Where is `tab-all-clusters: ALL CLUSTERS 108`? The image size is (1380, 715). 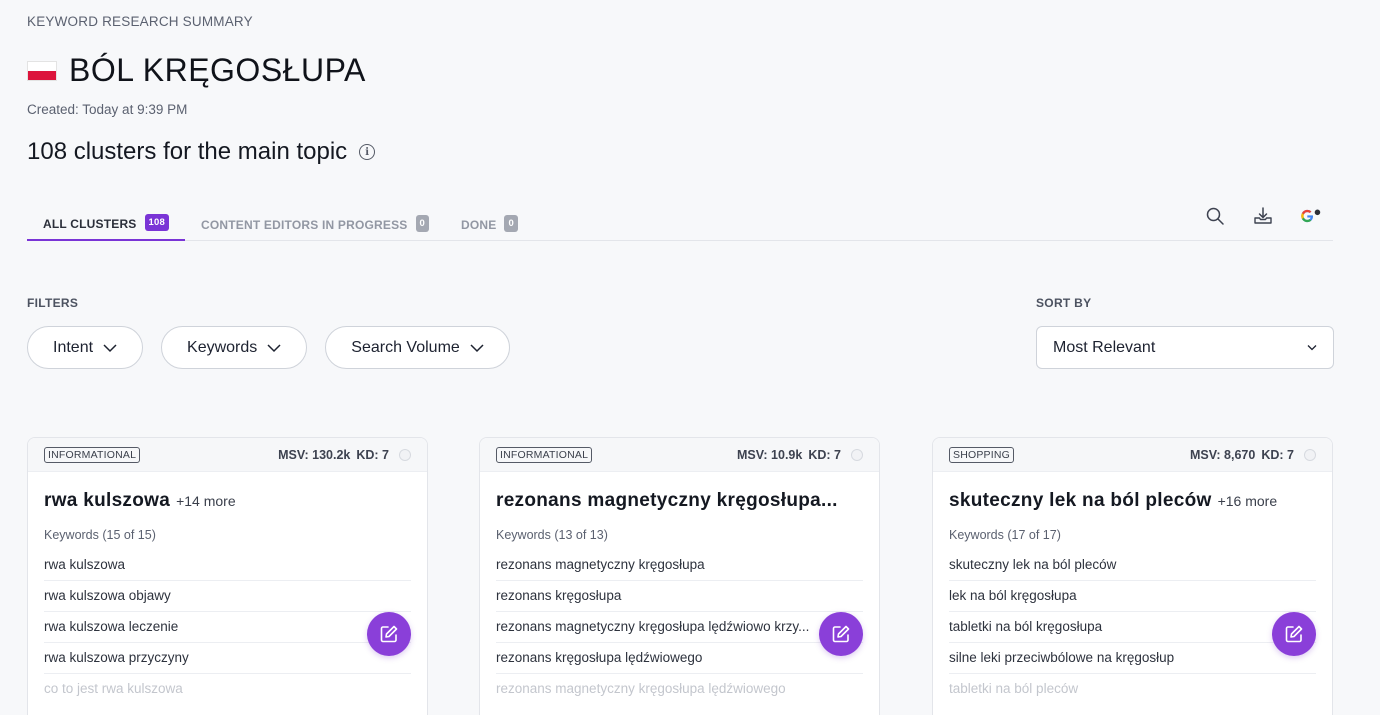 tab-all-clusters: ALL CLUSTERS 108 is located at coordinates (106, 220).